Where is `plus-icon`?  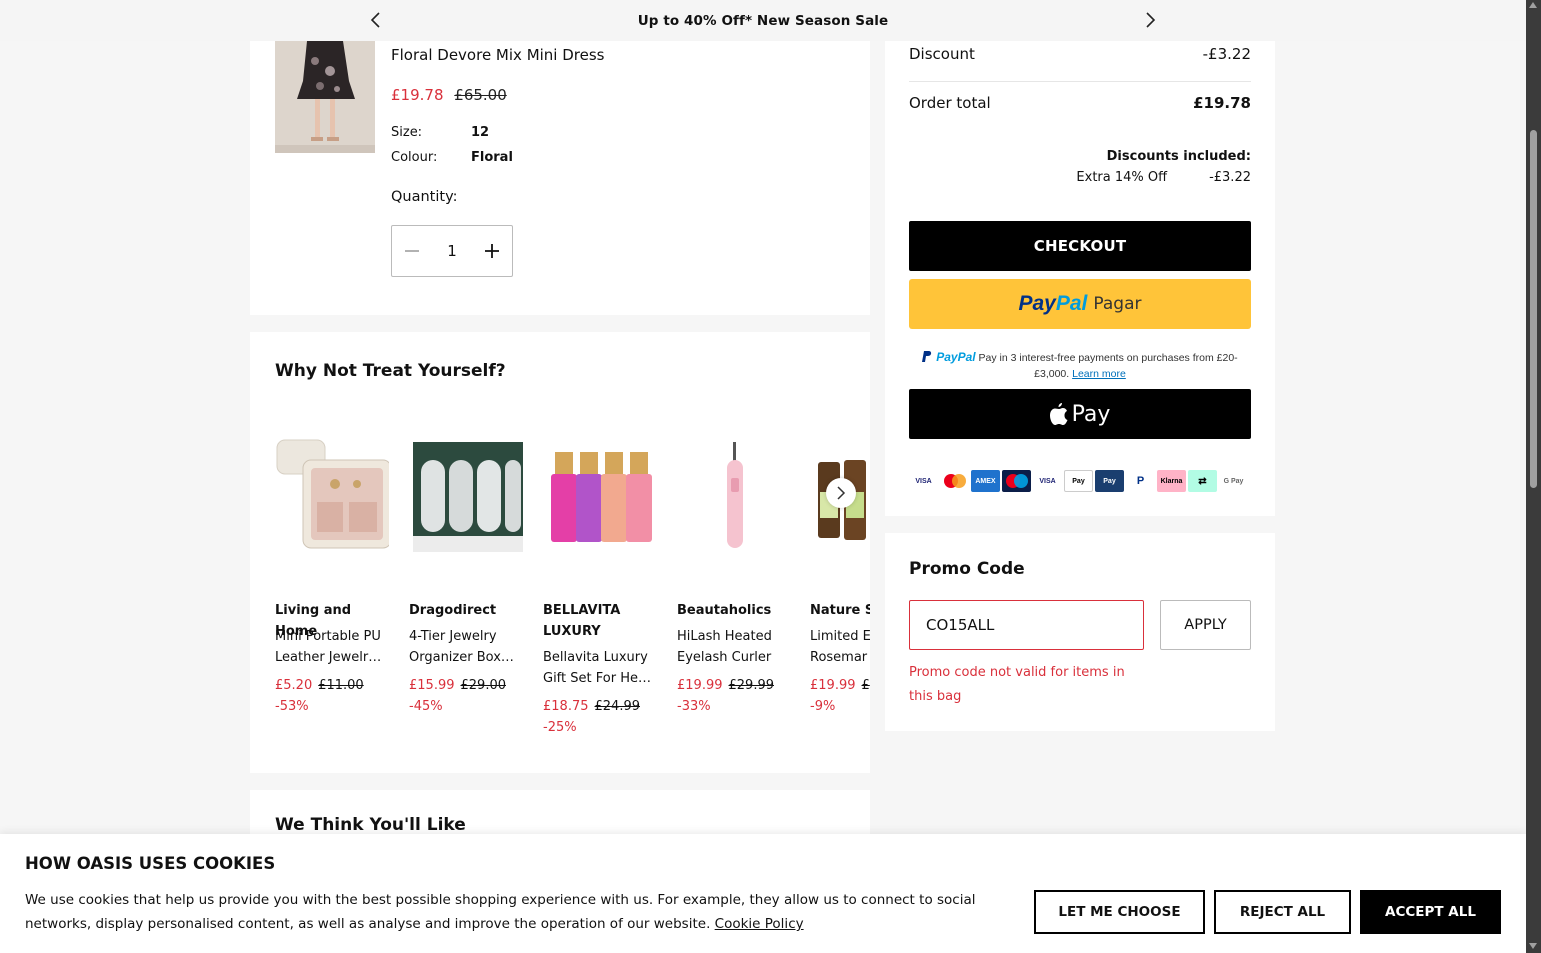
plus-icon is located at coordinates (492, 251).